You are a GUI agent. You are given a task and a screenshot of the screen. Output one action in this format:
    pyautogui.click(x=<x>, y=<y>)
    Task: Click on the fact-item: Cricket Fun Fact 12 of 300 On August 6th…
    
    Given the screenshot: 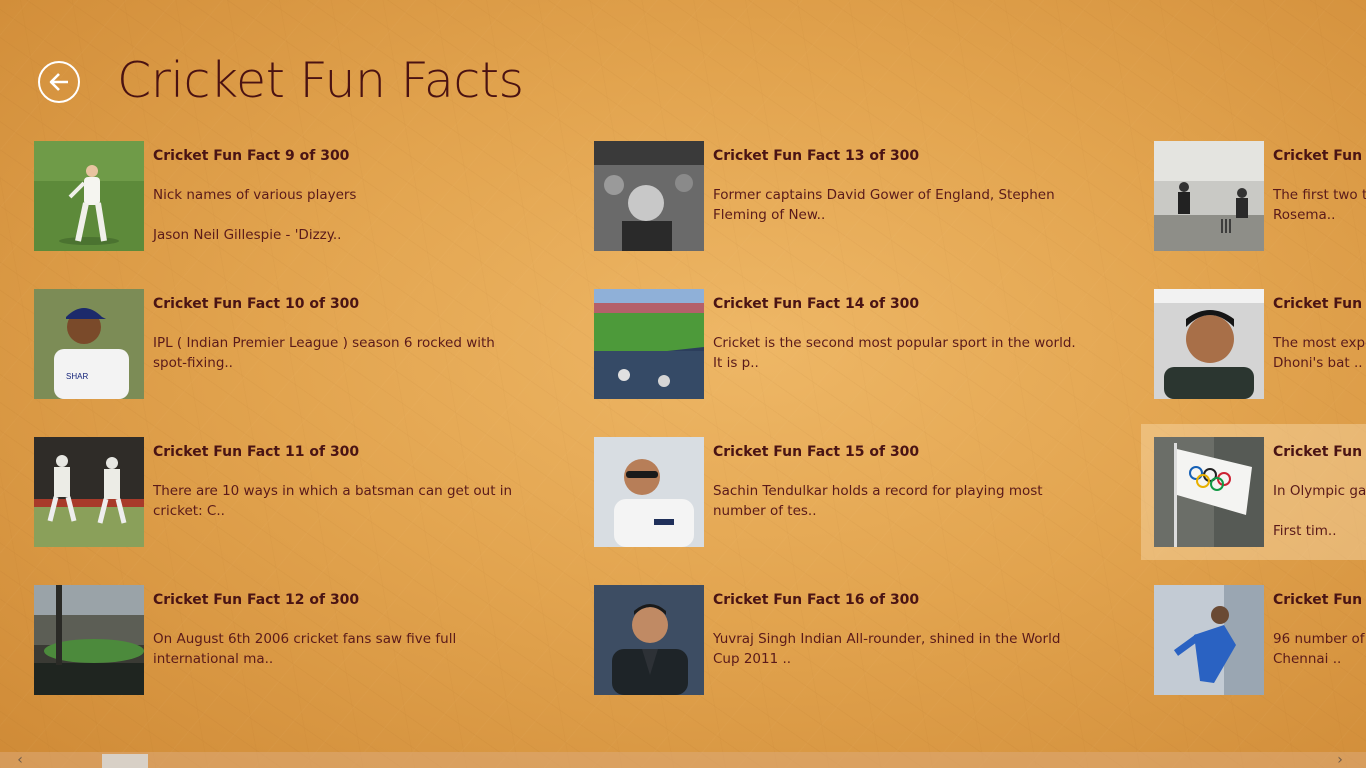 What is the action you would take?
    pyautogui.click(x=294, y=640)
    